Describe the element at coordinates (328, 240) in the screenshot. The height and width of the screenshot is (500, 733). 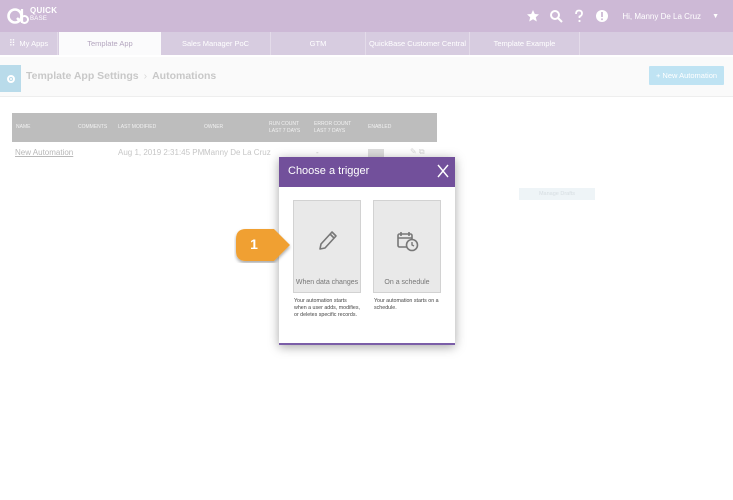
I see `pencil-icon` at that location.